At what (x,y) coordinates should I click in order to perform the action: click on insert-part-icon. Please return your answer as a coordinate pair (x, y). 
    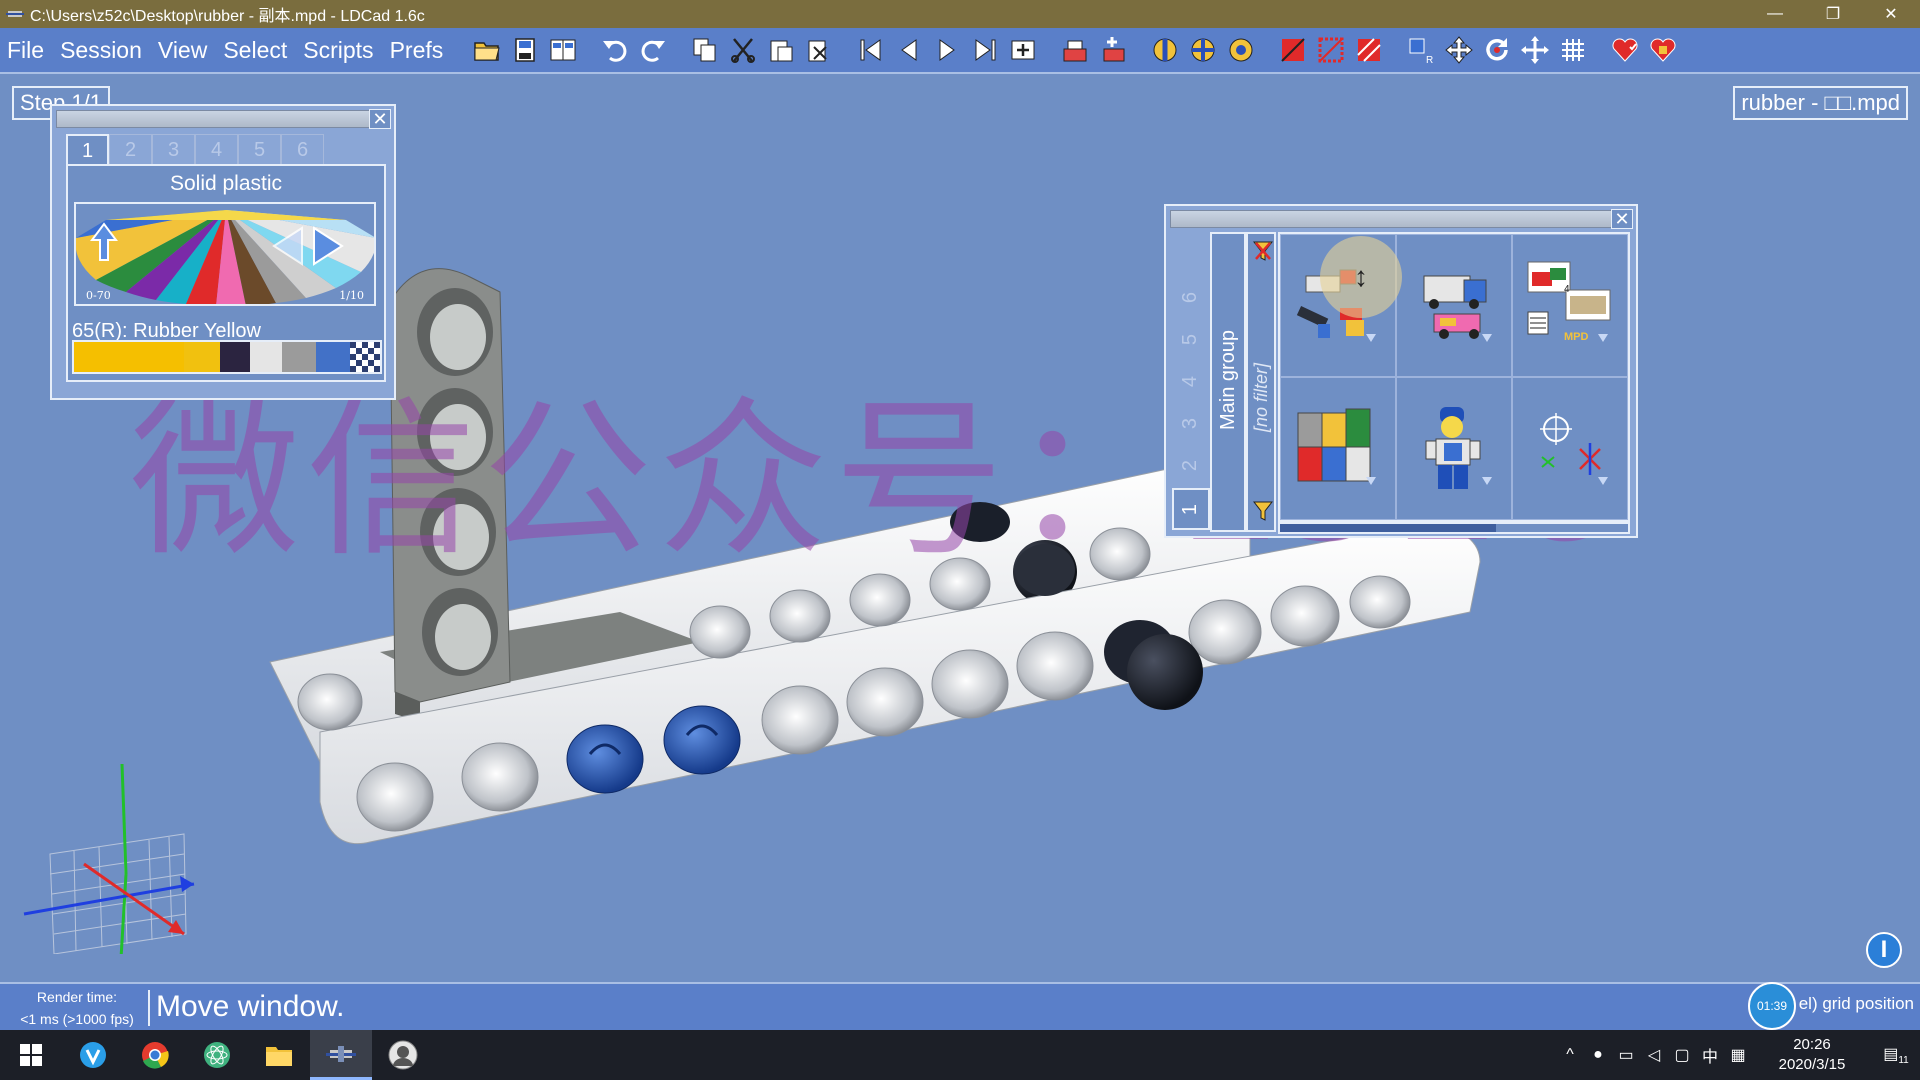
    Looking at the image, I should click on (1113, 50).